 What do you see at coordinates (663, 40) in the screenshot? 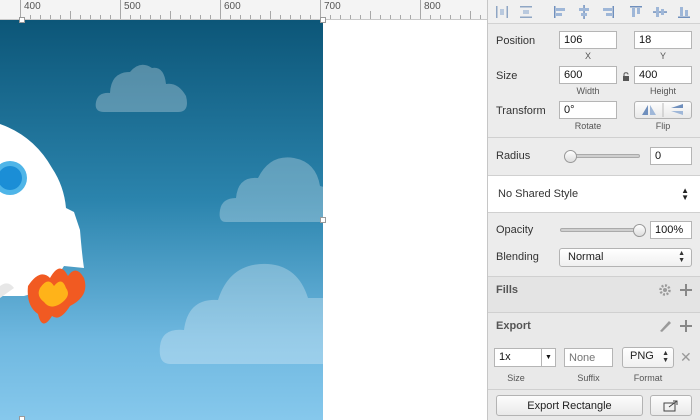
I see `position-y-field: 18` at bounding box center [663, 40].